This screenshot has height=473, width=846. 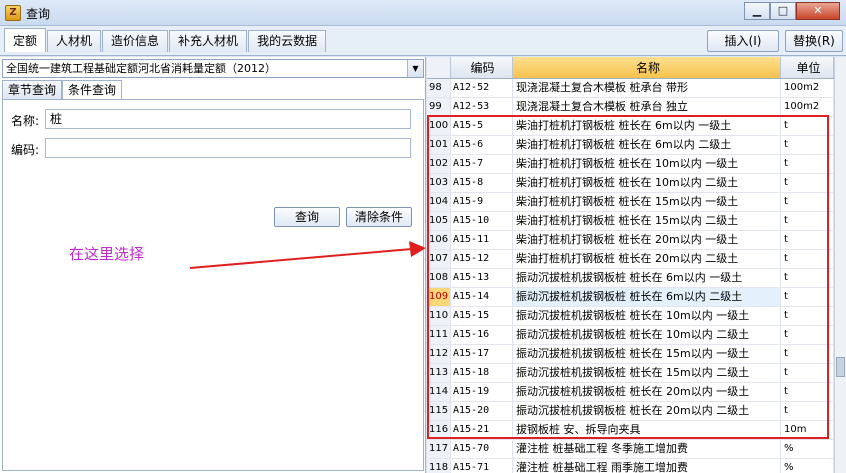 I want to click on row-code: A15-12, so click(x=482, y=259).